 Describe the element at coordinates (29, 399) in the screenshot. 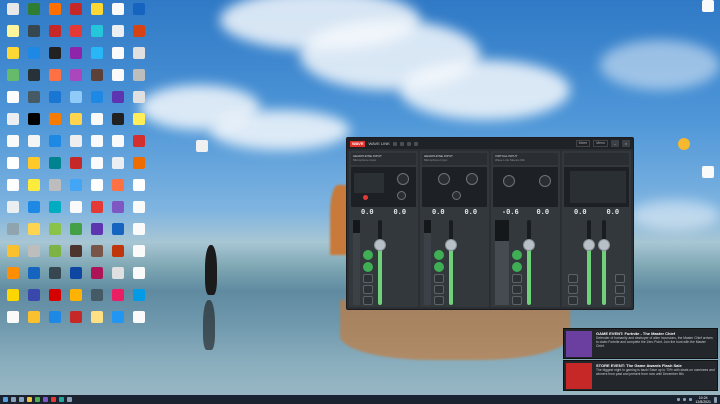

I see `file-explorer-icon` at that location.